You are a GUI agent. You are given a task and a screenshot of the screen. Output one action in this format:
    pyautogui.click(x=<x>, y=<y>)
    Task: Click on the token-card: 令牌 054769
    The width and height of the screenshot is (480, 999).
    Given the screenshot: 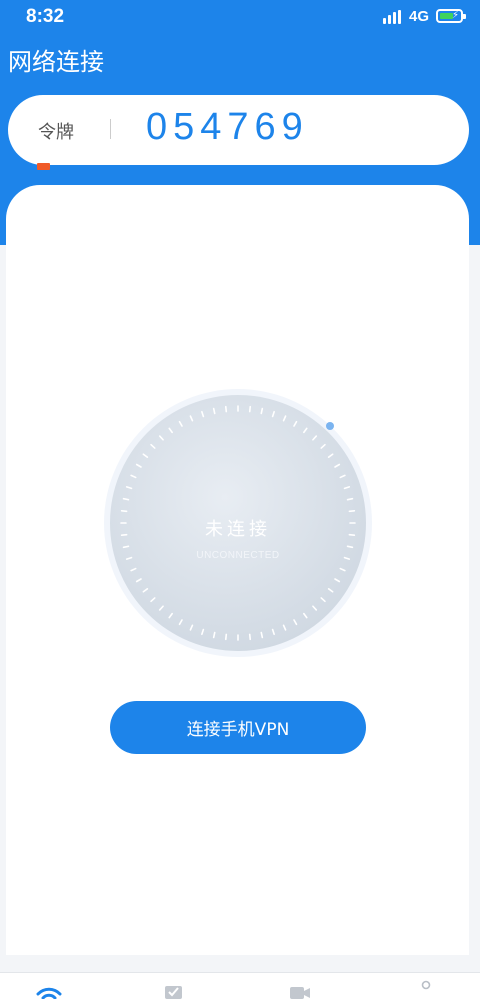 What is the action you would take?
    pyautogui.click(x=238, y=130)
    